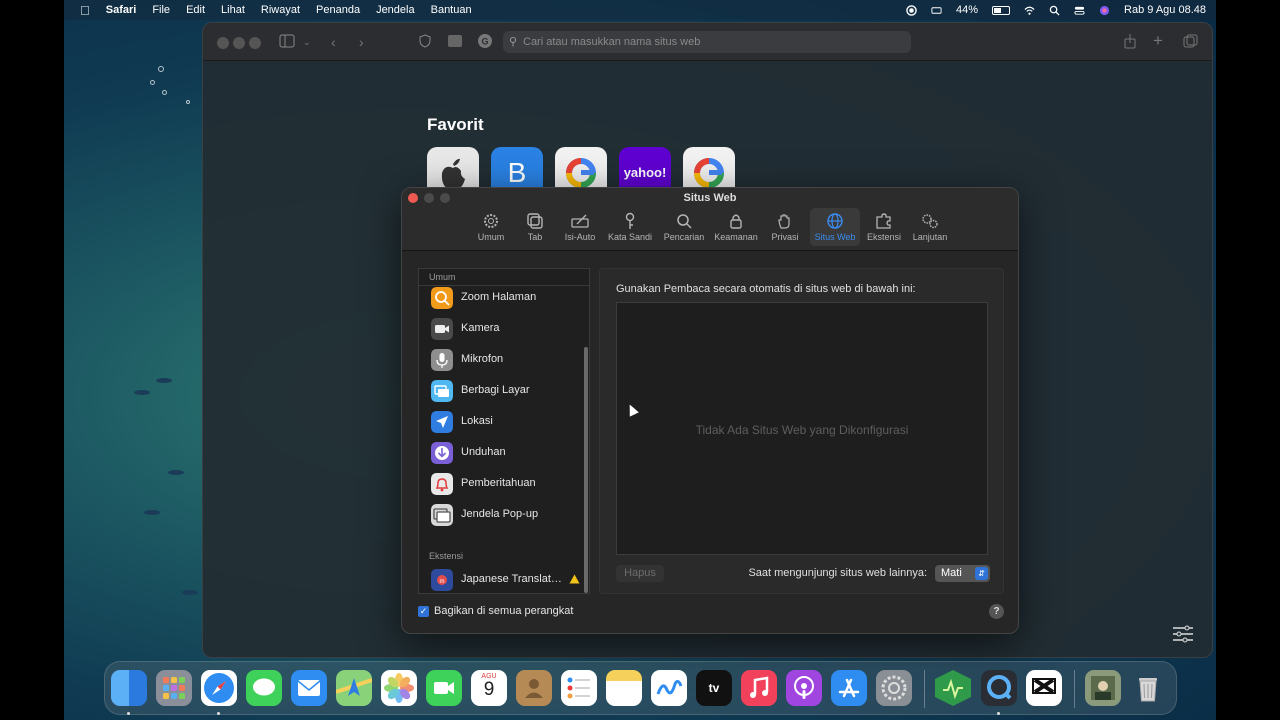 This screenshot has height=720, width=1280. I want to click on wifi-icon, so click(1029, 10).